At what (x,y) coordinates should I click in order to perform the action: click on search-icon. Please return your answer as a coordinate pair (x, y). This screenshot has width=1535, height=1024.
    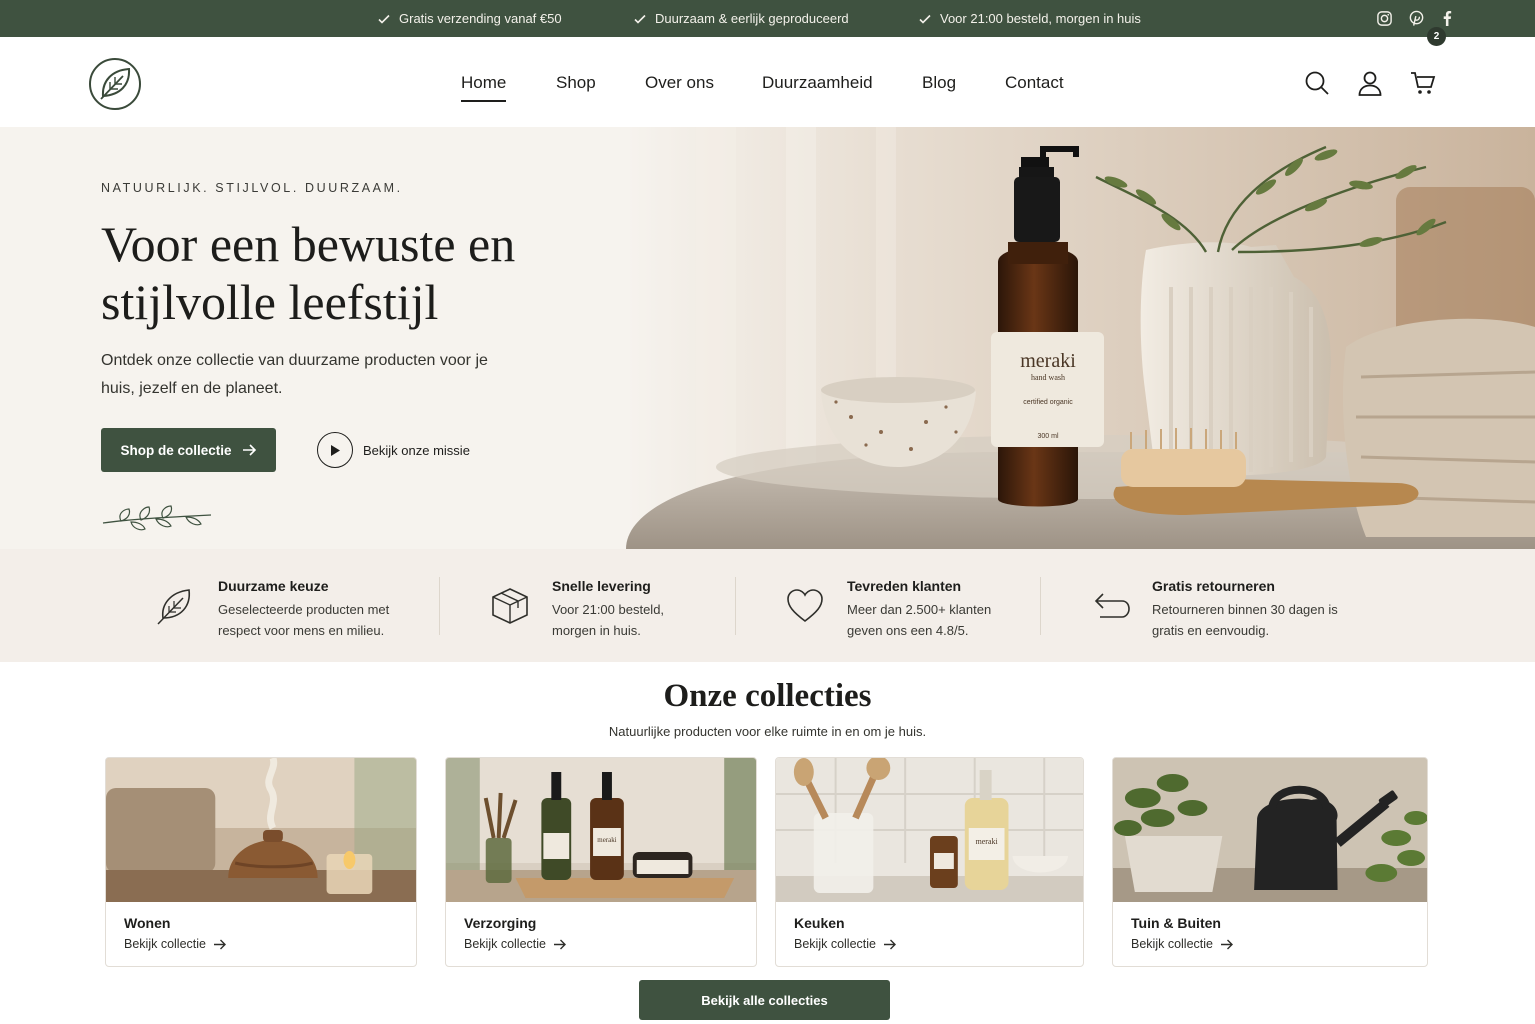
    Looking at the image, I should click on (1317, 83).